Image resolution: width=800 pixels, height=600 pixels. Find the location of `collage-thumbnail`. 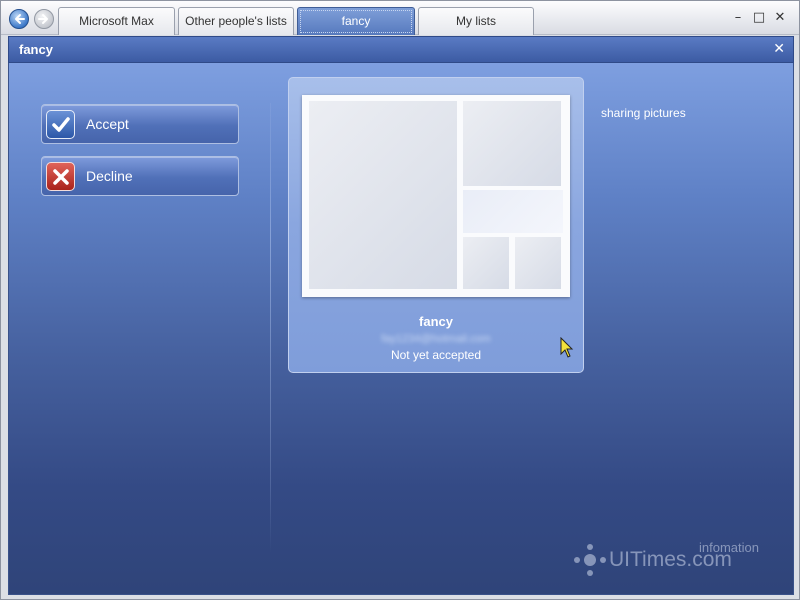

collage-thumbnail is located at coordinates (436, 196).